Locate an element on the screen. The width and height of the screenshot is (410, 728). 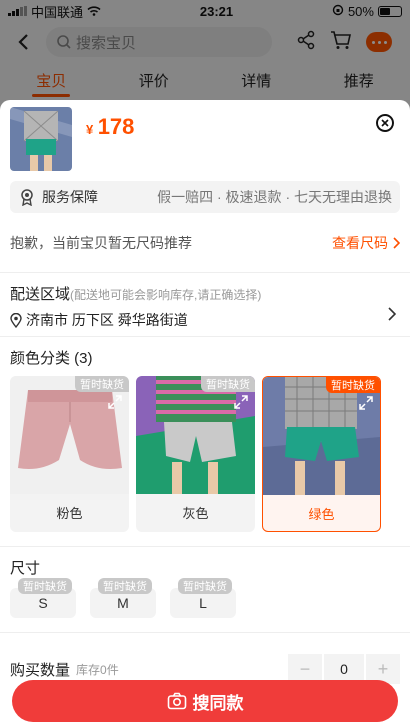
size-option-m: 暂时缺货 M is located at coordinates (123, 598).